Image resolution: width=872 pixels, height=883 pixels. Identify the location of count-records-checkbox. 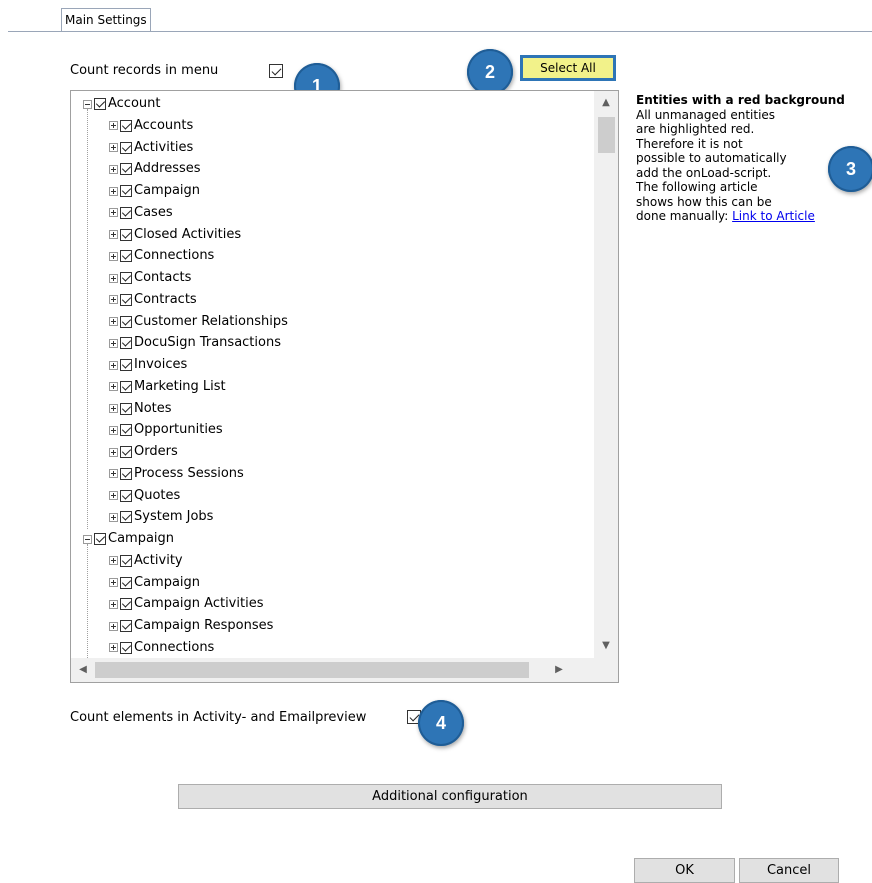
(276, 71).